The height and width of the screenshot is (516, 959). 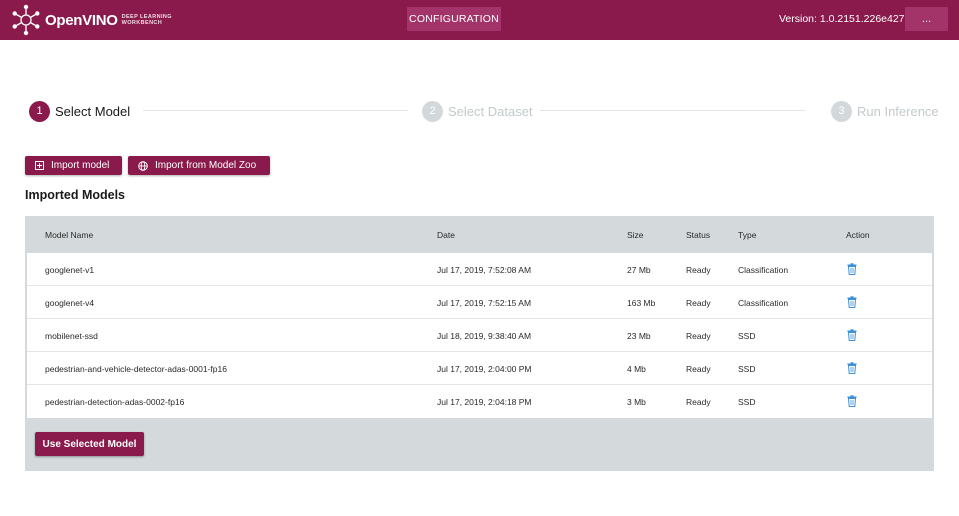 What do you see at coordinates (70, 270) in the screenshot?
I see `cell-model-name: googlenet-v1` at bounding box center [70, 270].